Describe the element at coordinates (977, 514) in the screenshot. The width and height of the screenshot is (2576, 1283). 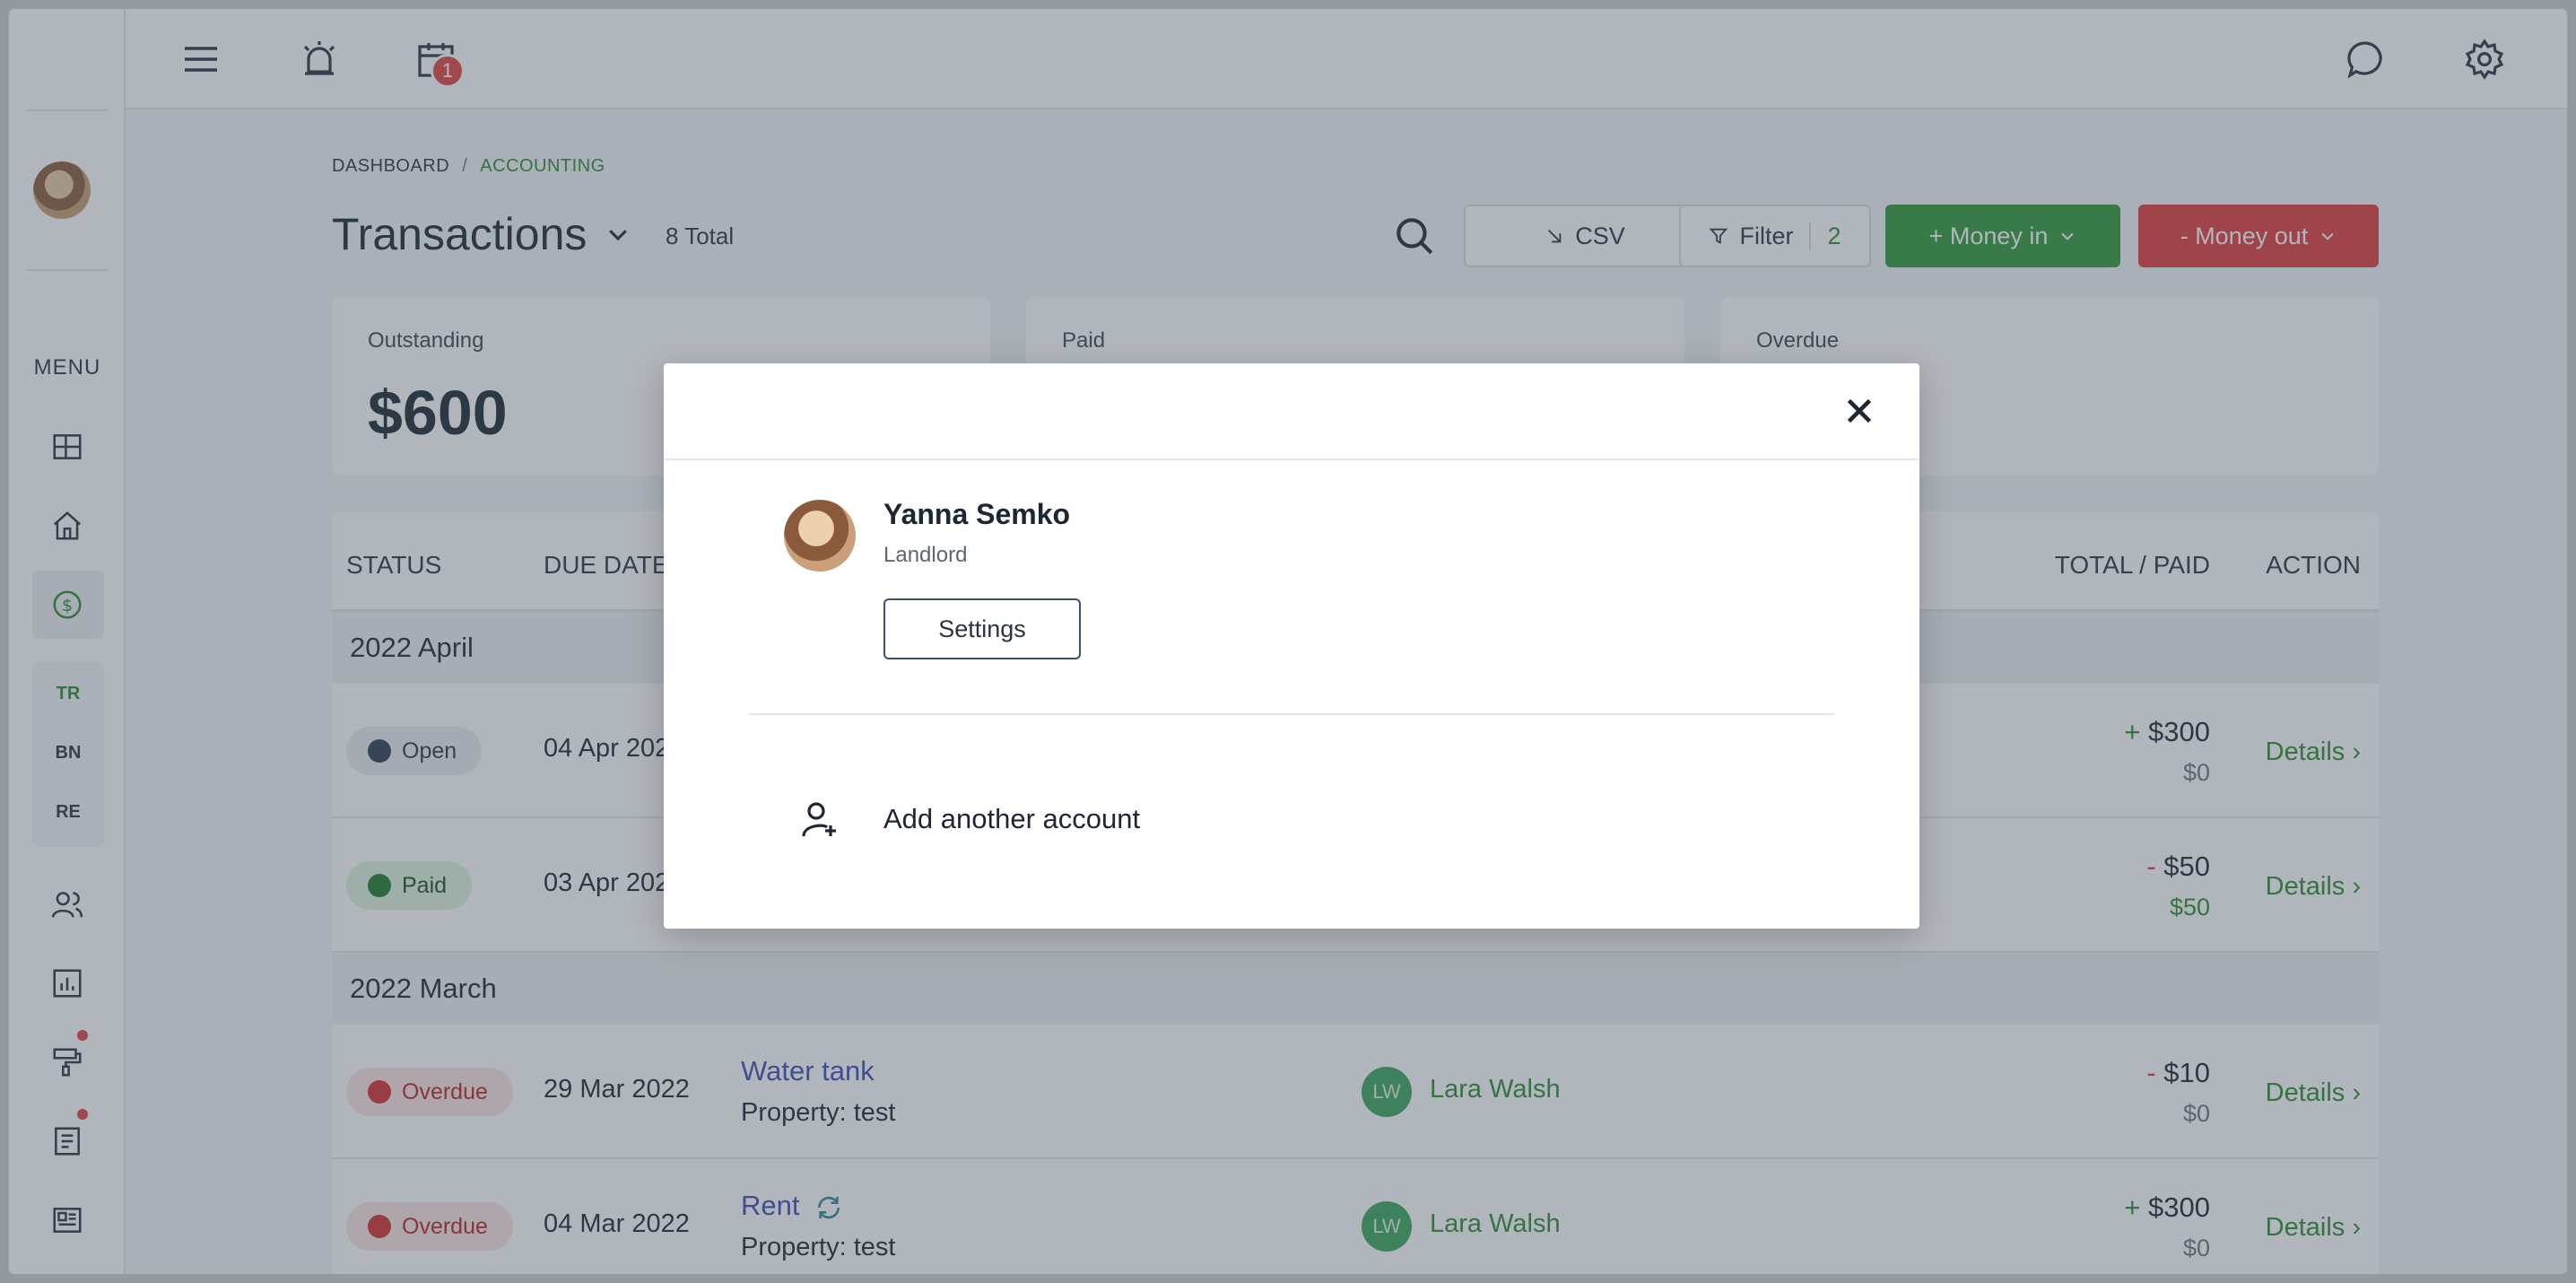
I see `user-name: Yanna Semko` at that location.